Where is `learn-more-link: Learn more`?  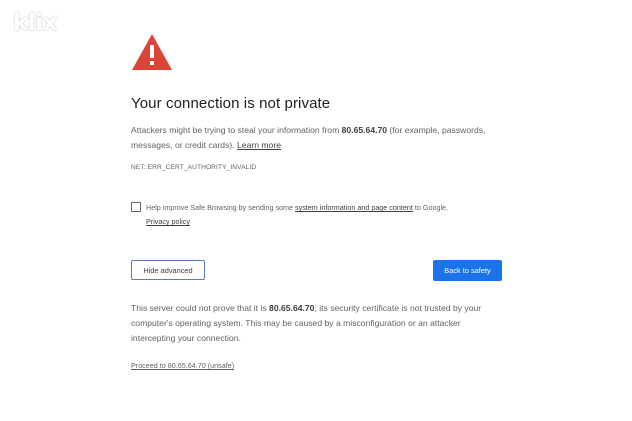 learn-more-link: Learn more is located at coordinates (259, 145).